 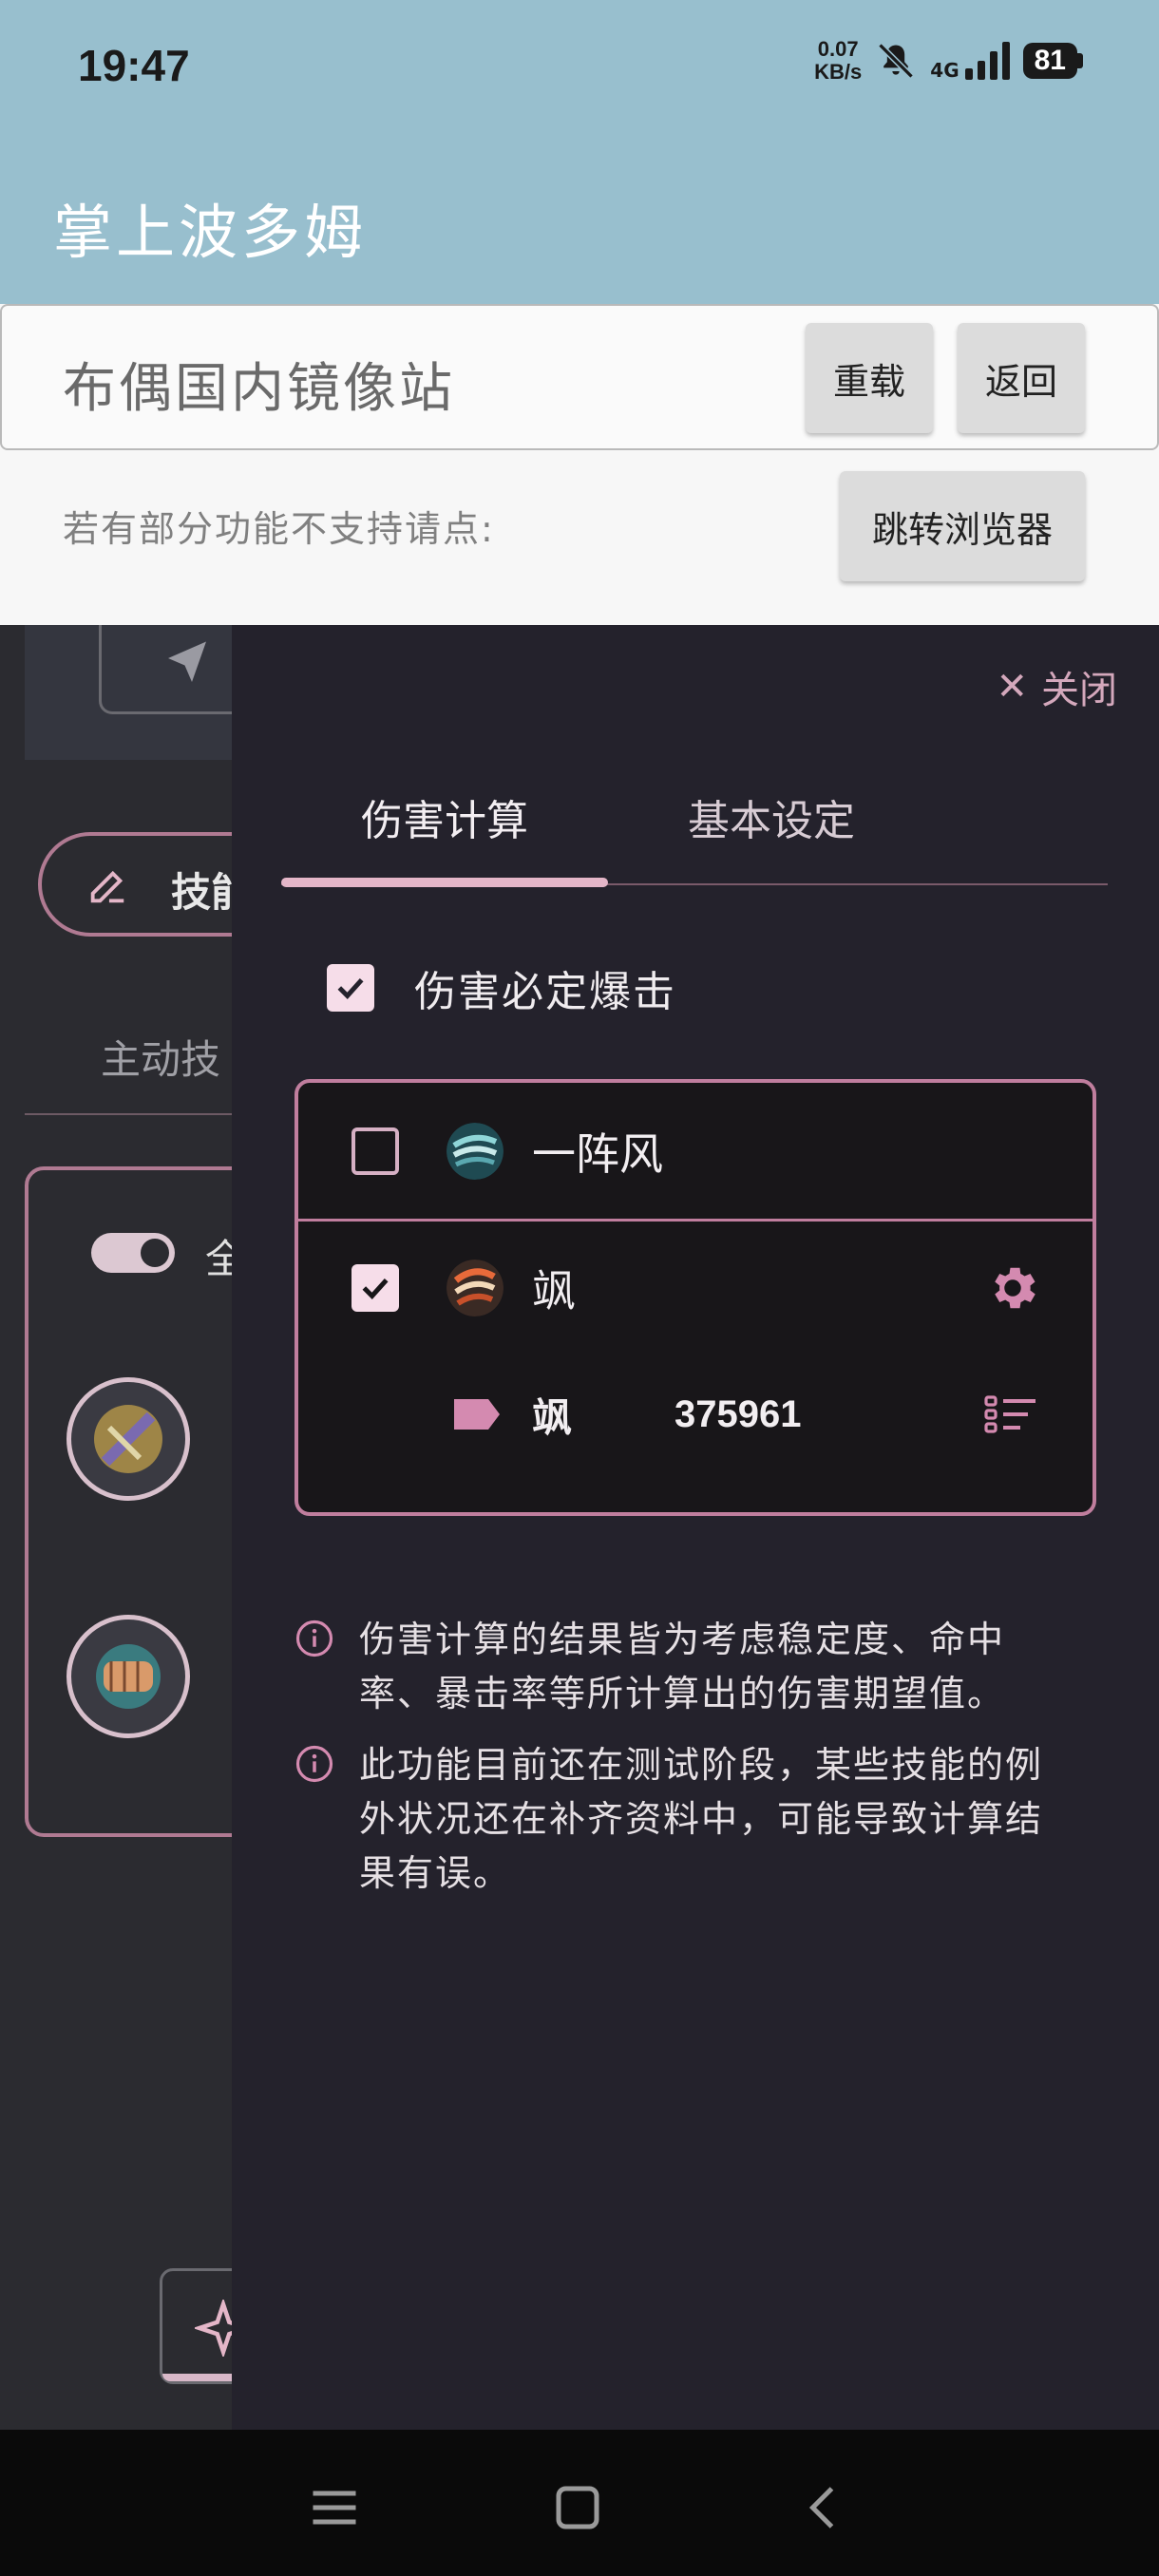 I want to click on tab-damage-calc: 伤害计算, so click(x=444, y=833).